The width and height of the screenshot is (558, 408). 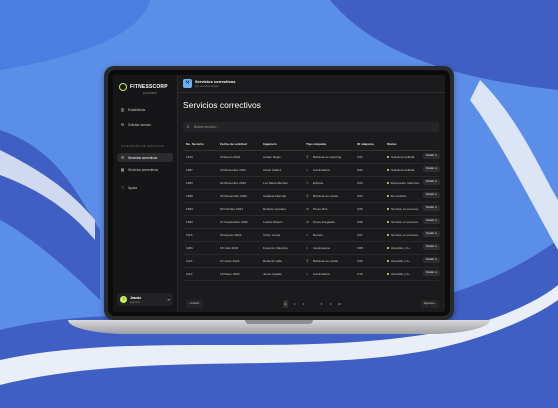 What do you see at coordinates (222, 105) in the screenshot?
I see `page-title: Servicios correctivos` at bounding box center [222, 105].